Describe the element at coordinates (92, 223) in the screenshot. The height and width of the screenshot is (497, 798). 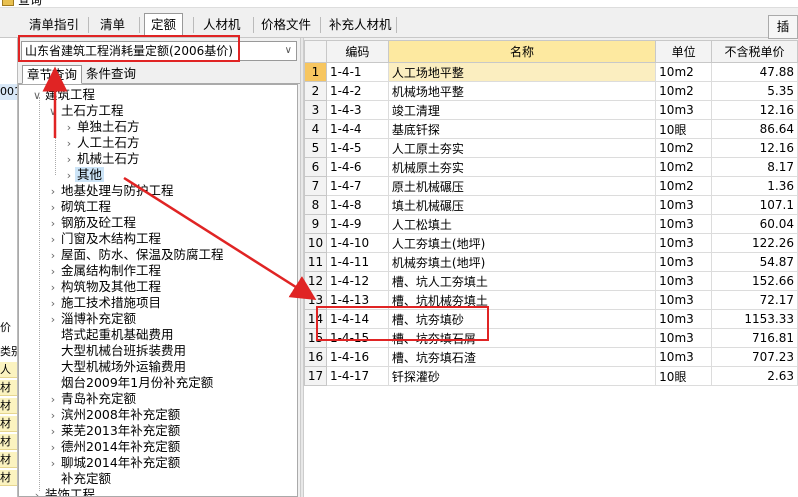
I see `tree-node-rebar-concrete: › 钢筋及砼工程` at that location.